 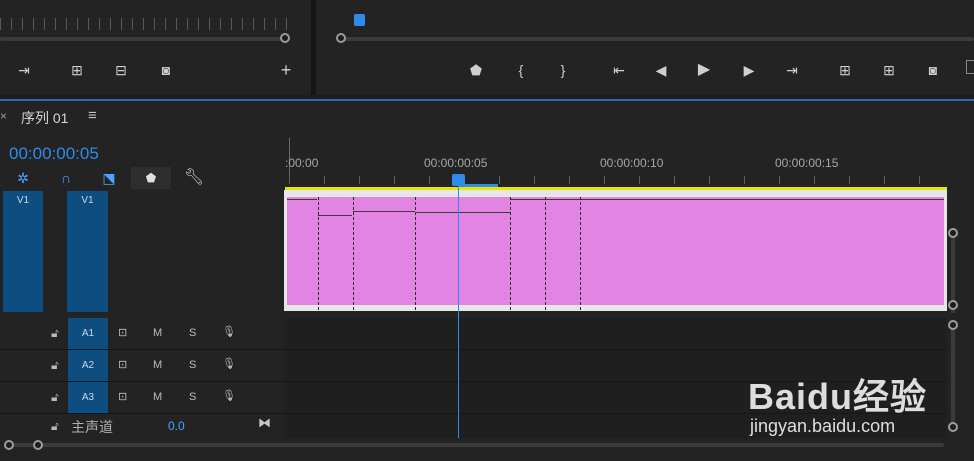 I want to click on ruler-label: 00:00:00:15, so click(x=807, y=163).